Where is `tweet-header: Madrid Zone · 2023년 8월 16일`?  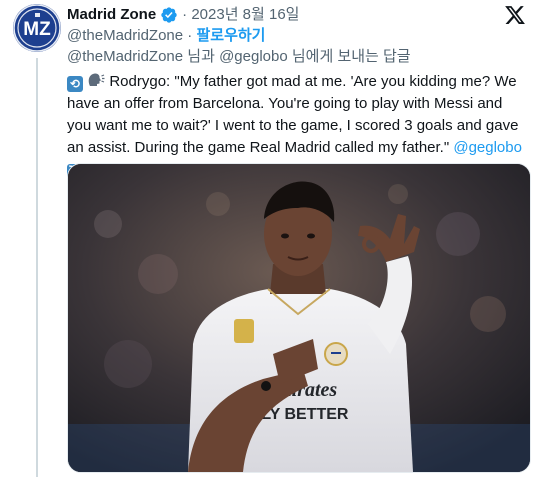 tweet-header: Madrid Zone · 2023년 8월 16일 is located at coordinates (183, 15).